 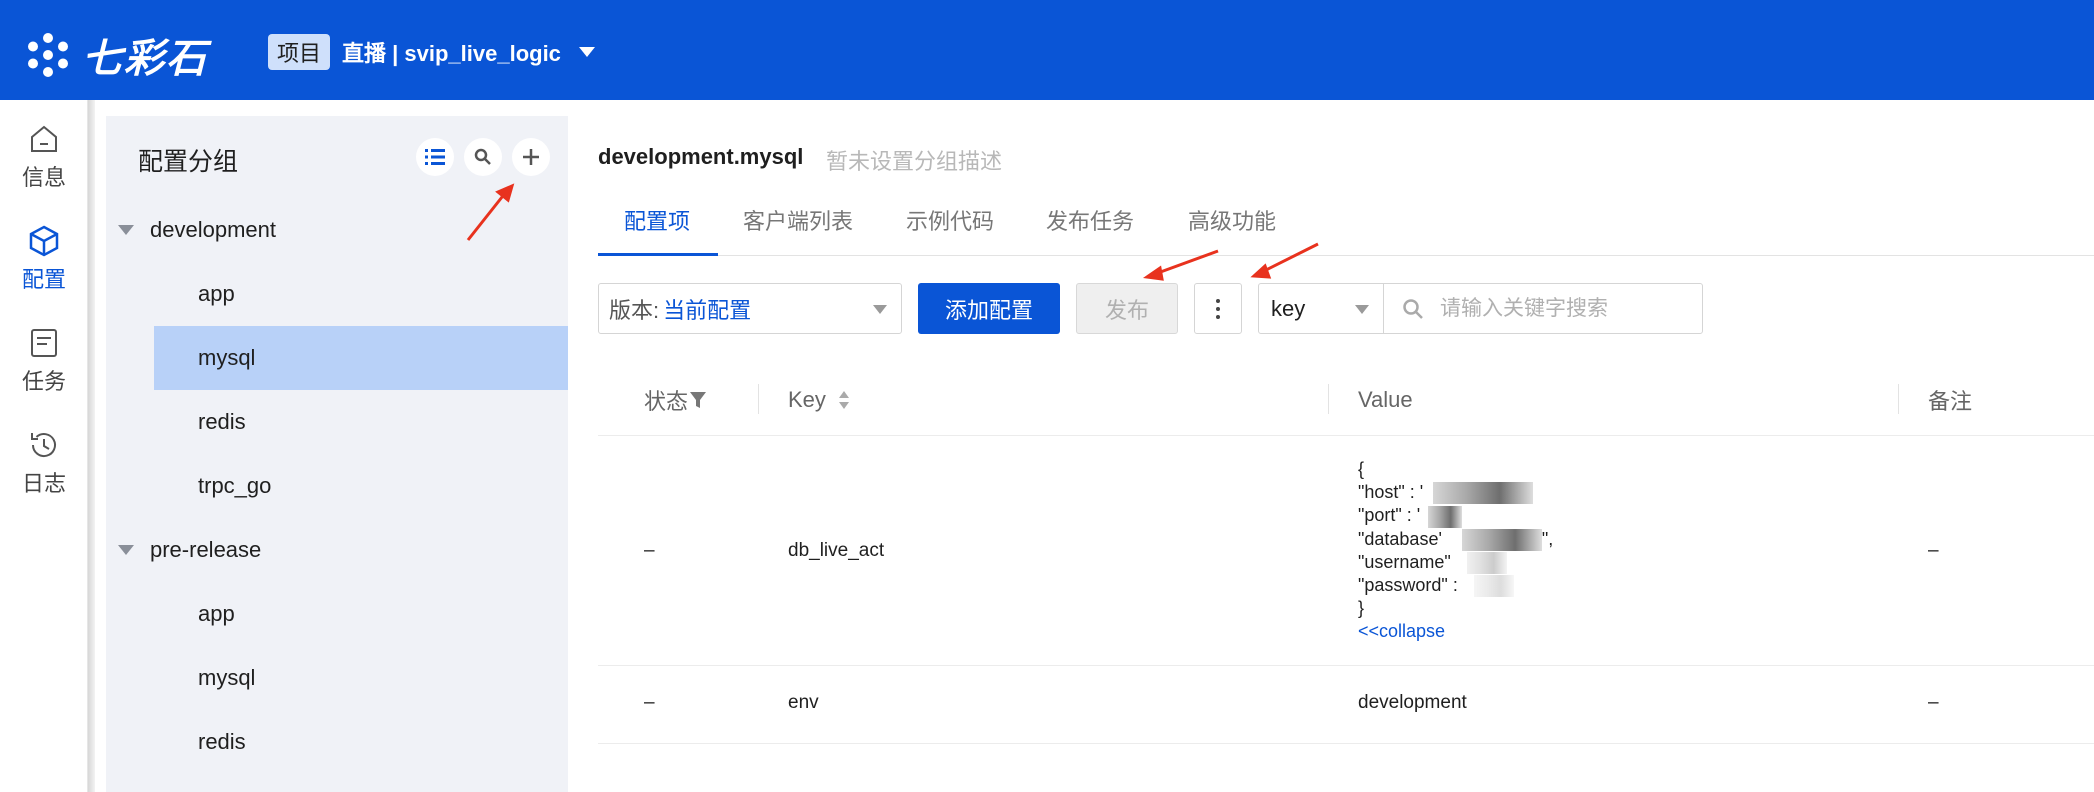 What do you see at coordinates (1232, 230) in the screenshot?
I see `tab-advanced: 高级功能` at bounding box center [1232, 230].